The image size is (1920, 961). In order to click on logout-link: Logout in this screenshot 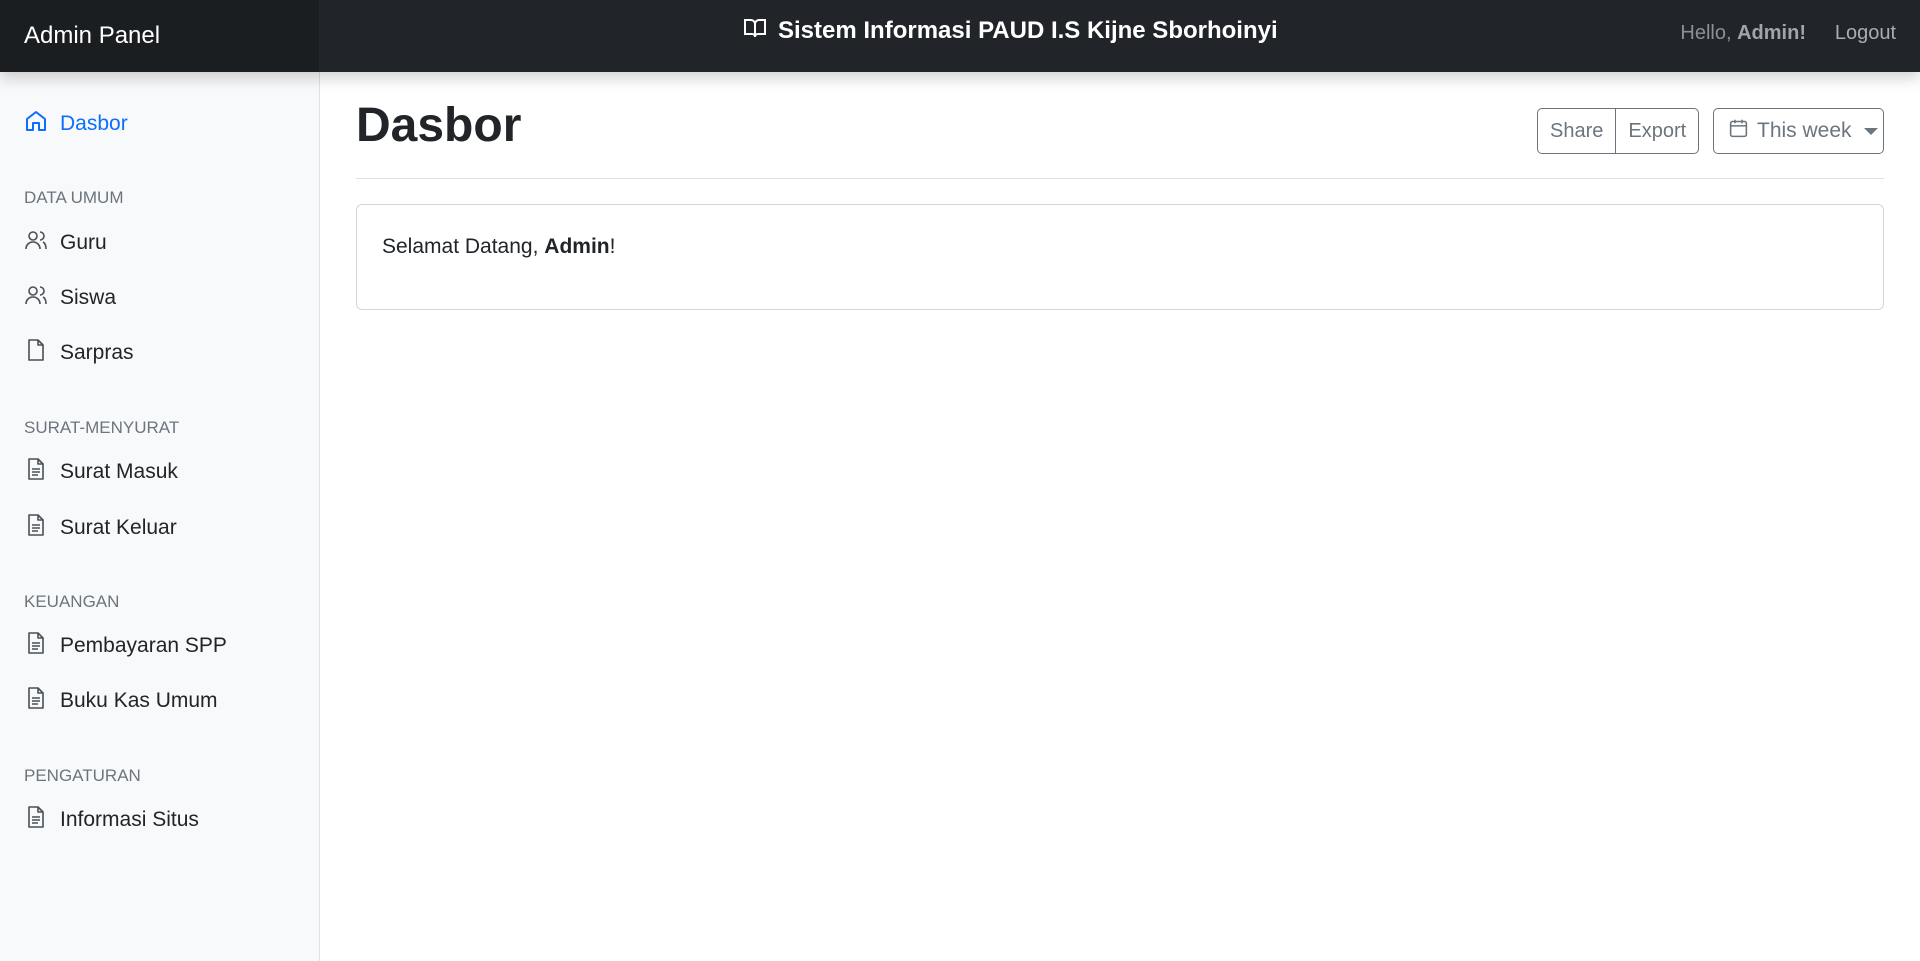, I will do `click(1865, 33)`.